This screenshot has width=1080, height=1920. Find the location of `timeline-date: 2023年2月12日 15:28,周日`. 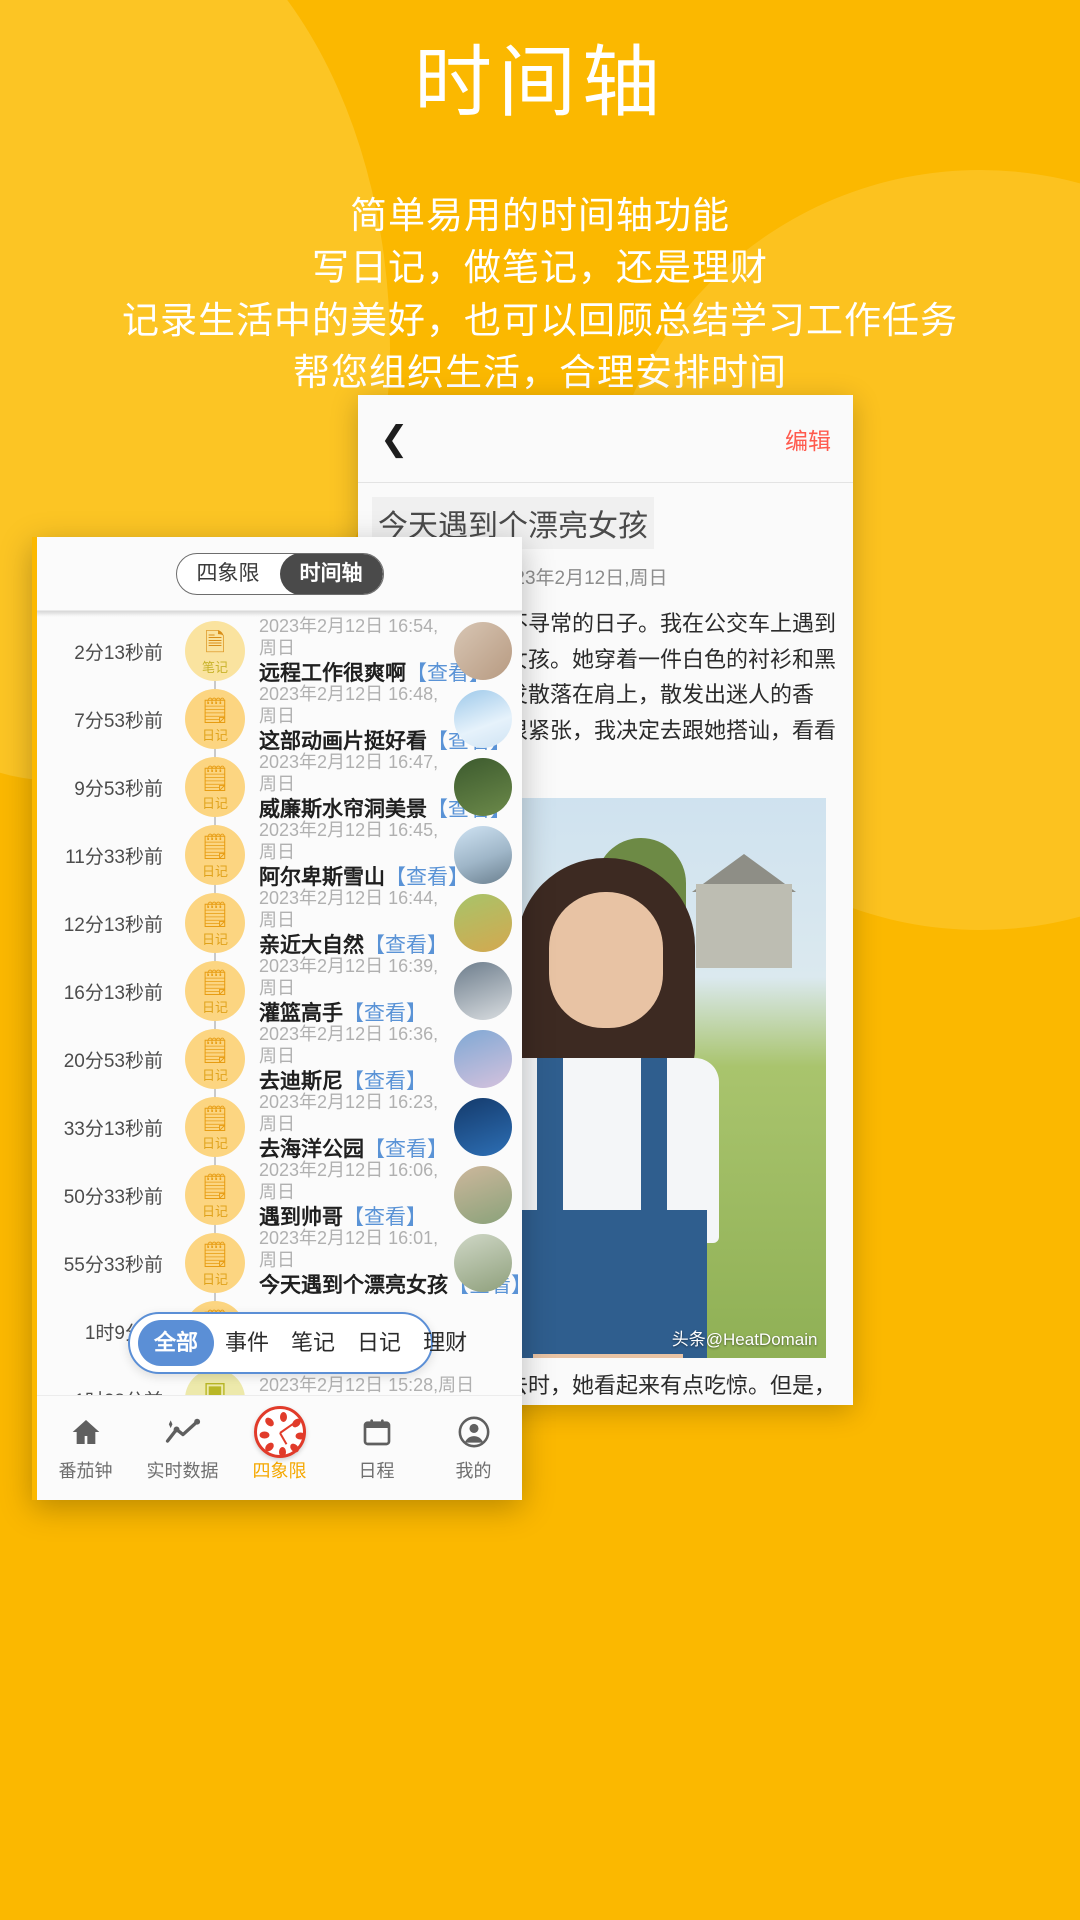

timeline-date: 2023年2月12日 15:28,周日 is located at coordinates (367, 1385).